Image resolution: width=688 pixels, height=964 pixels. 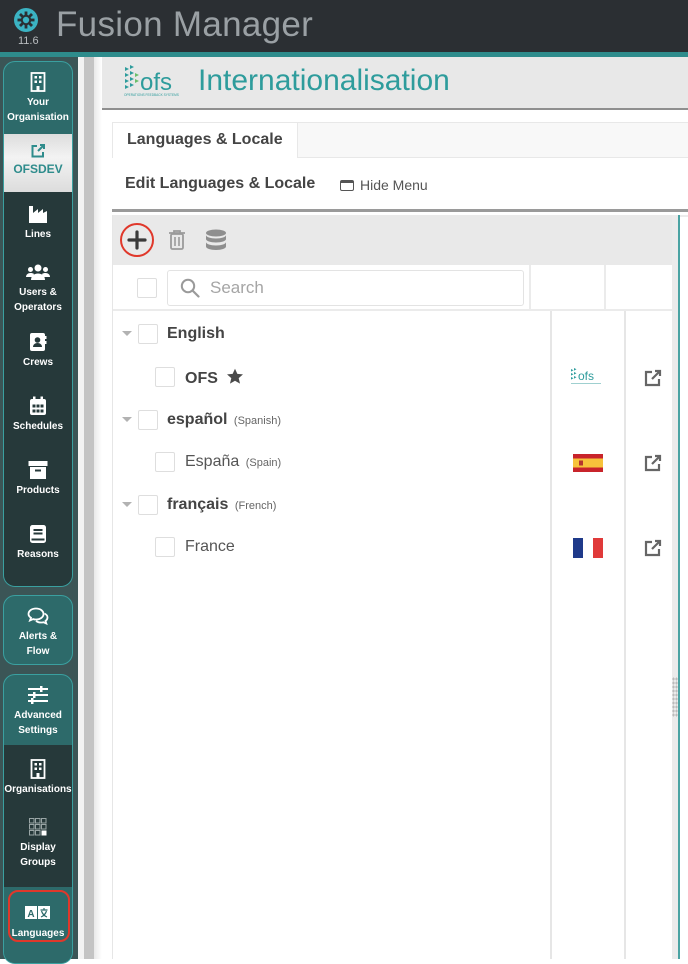 What do you see at coordinates (190, 288) in the screenshot?
I see `search-icon` at bounding box center [190, 288].